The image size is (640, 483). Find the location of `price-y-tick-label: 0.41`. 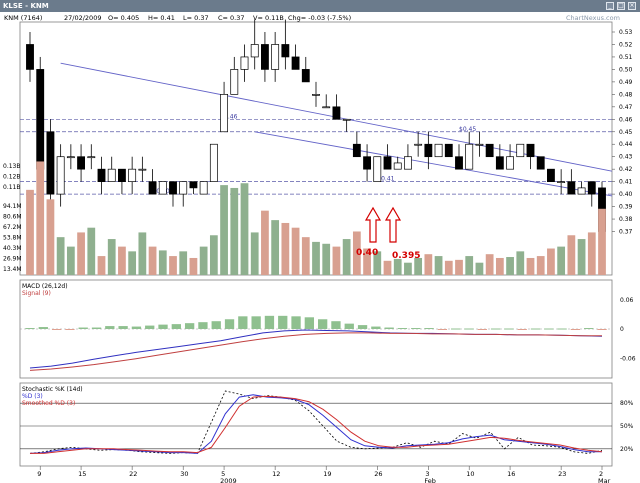

price-y-tick-label: 0.41 is located at coordinates (626, 182).